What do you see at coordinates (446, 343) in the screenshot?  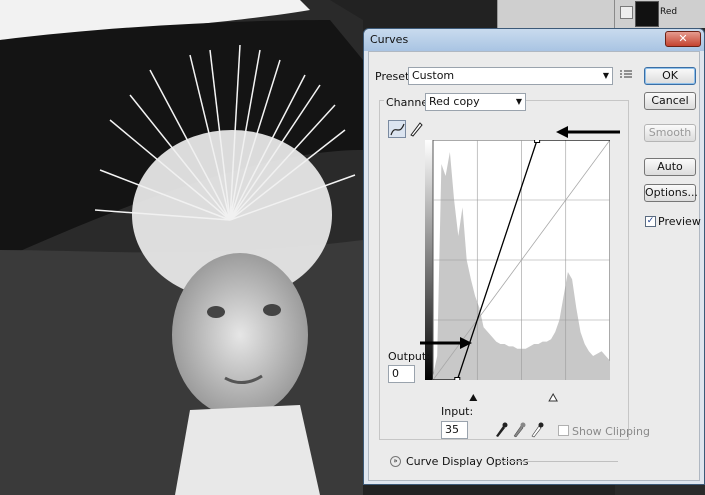 I see `arrow-annotation-bottom` at bounding box center [446, 343].